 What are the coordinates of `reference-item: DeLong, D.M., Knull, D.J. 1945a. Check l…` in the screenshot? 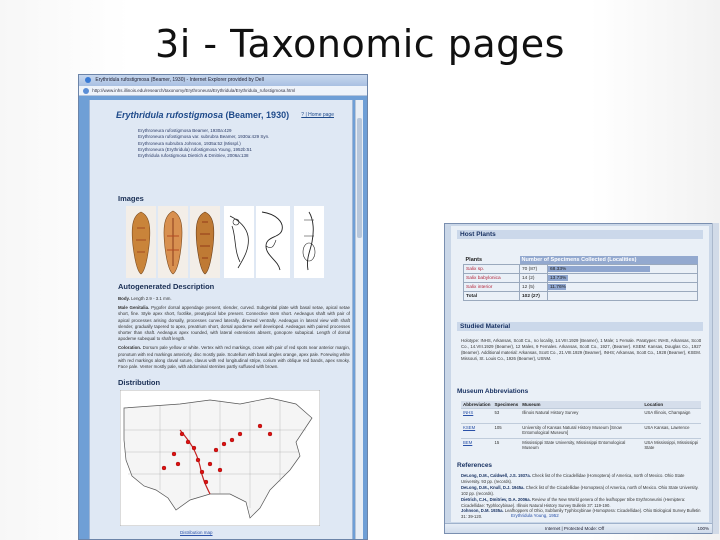 It's located at (581, 491).